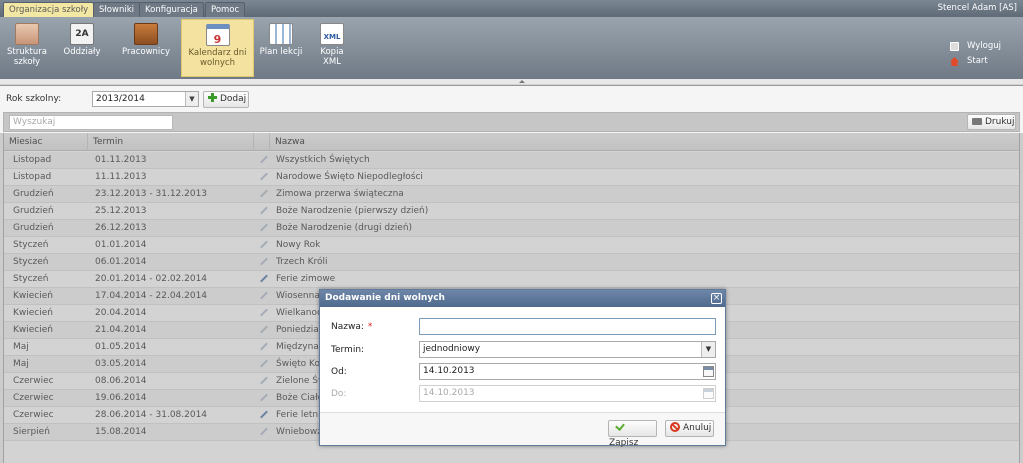  What do you see at coordinates (82, 34) in the screenshot?
I see `class-2a-icon: 2A` at bounding box center [82, 34].